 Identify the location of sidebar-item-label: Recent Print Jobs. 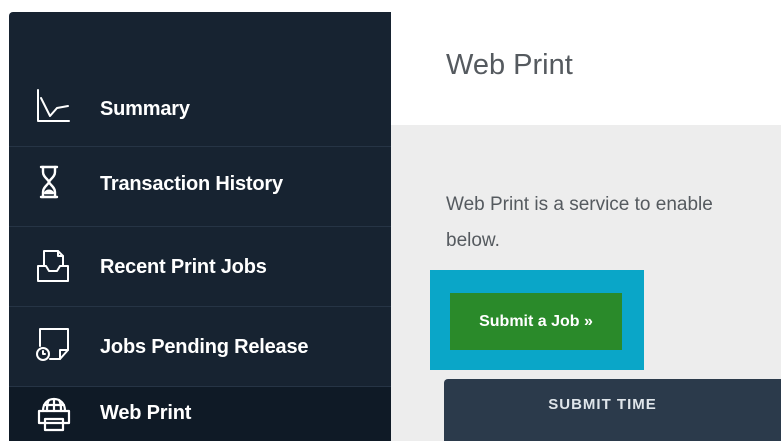
(183, 267).